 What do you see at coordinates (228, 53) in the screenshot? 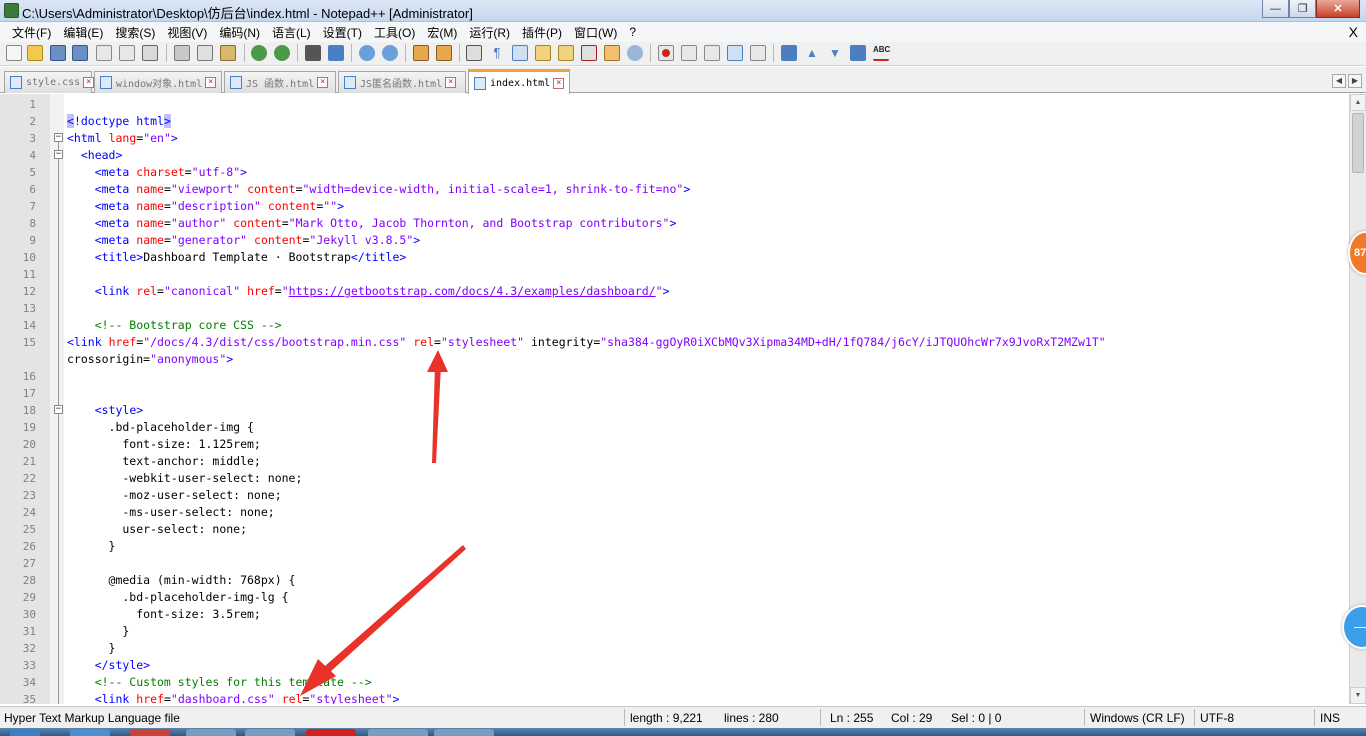
I see `paste-icon` at bounding box center [228, 53].